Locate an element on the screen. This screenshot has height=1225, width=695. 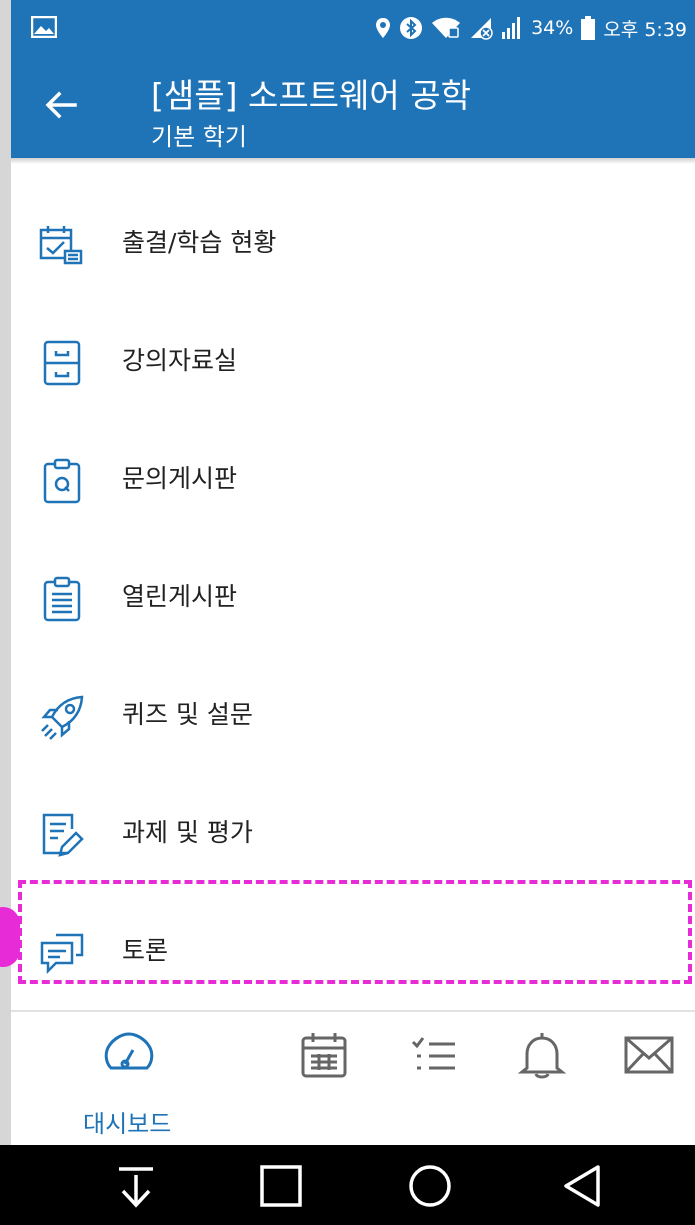
calendar-icon is located at coordinates (324, 1055).